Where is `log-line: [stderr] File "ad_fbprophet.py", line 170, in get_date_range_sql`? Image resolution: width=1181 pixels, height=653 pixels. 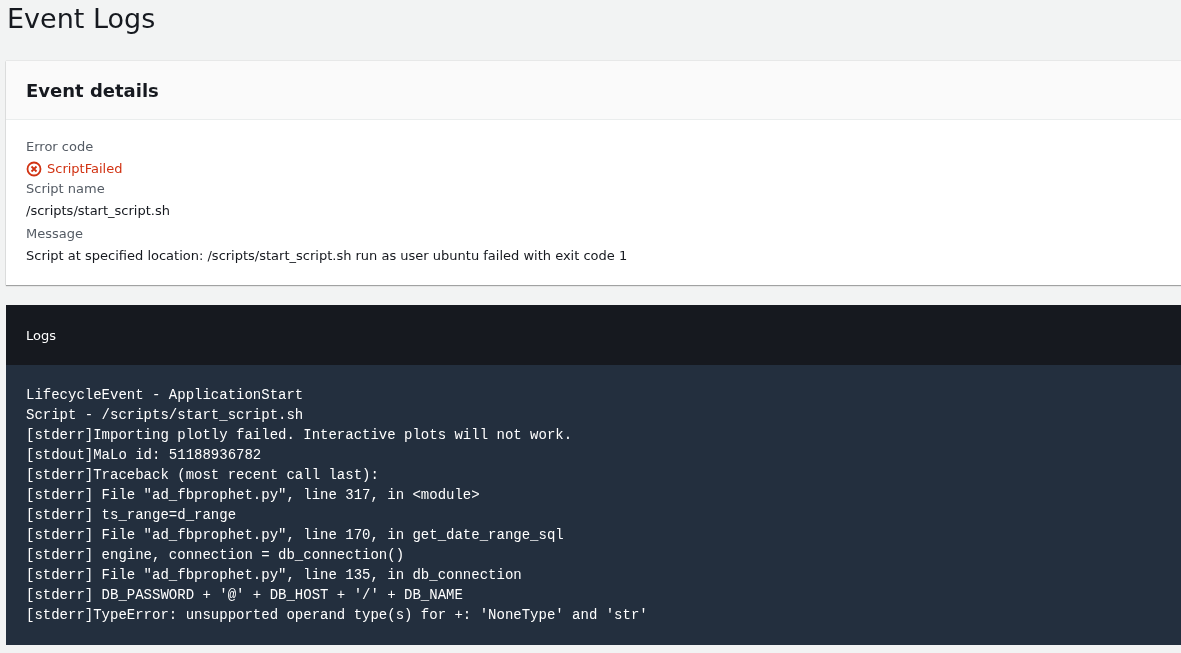 log-line: [stderr] File "ad_fbprophet.py", line 170, in get_date_range_sql is located at coordinates (295, 535).